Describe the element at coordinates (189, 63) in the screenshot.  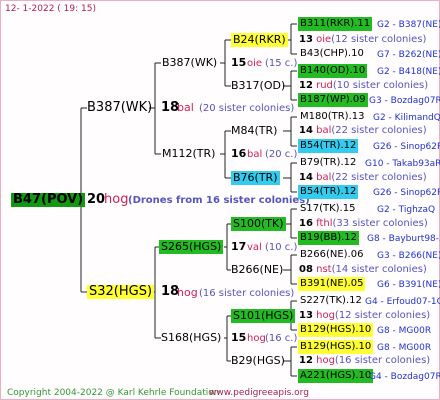
I see `gen3-a: B387(WK)` at that location.